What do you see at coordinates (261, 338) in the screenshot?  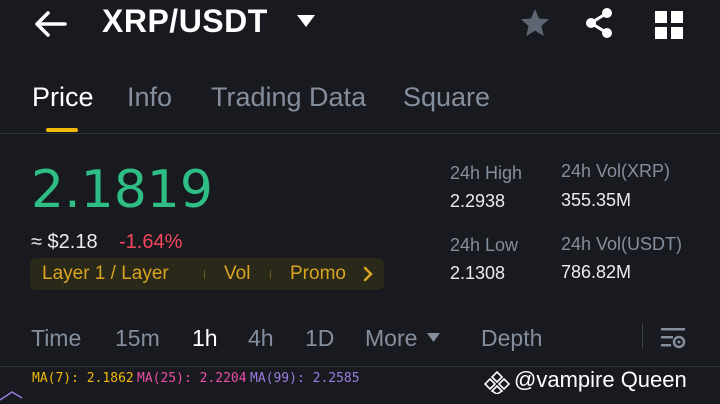 I see `interval-4h: 4h` at bounding box center [261, 338].